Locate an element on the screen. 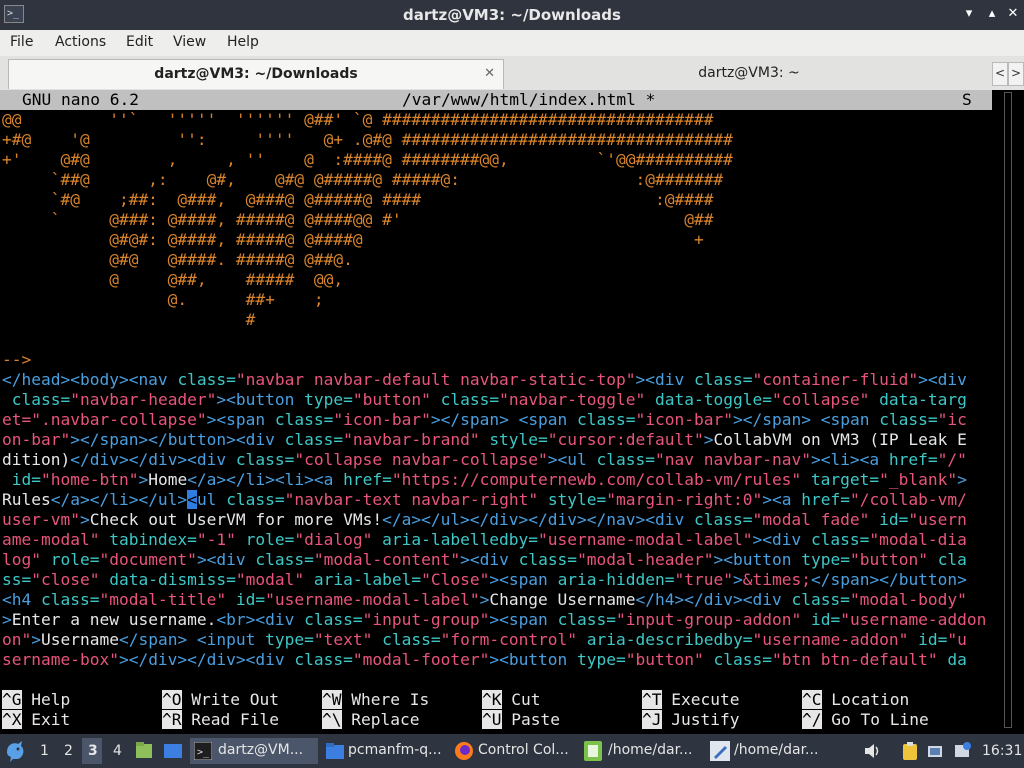 The width and height of the screenshot is (1024, 768). workspace-1: 1 is located at coordinates (44, 751).